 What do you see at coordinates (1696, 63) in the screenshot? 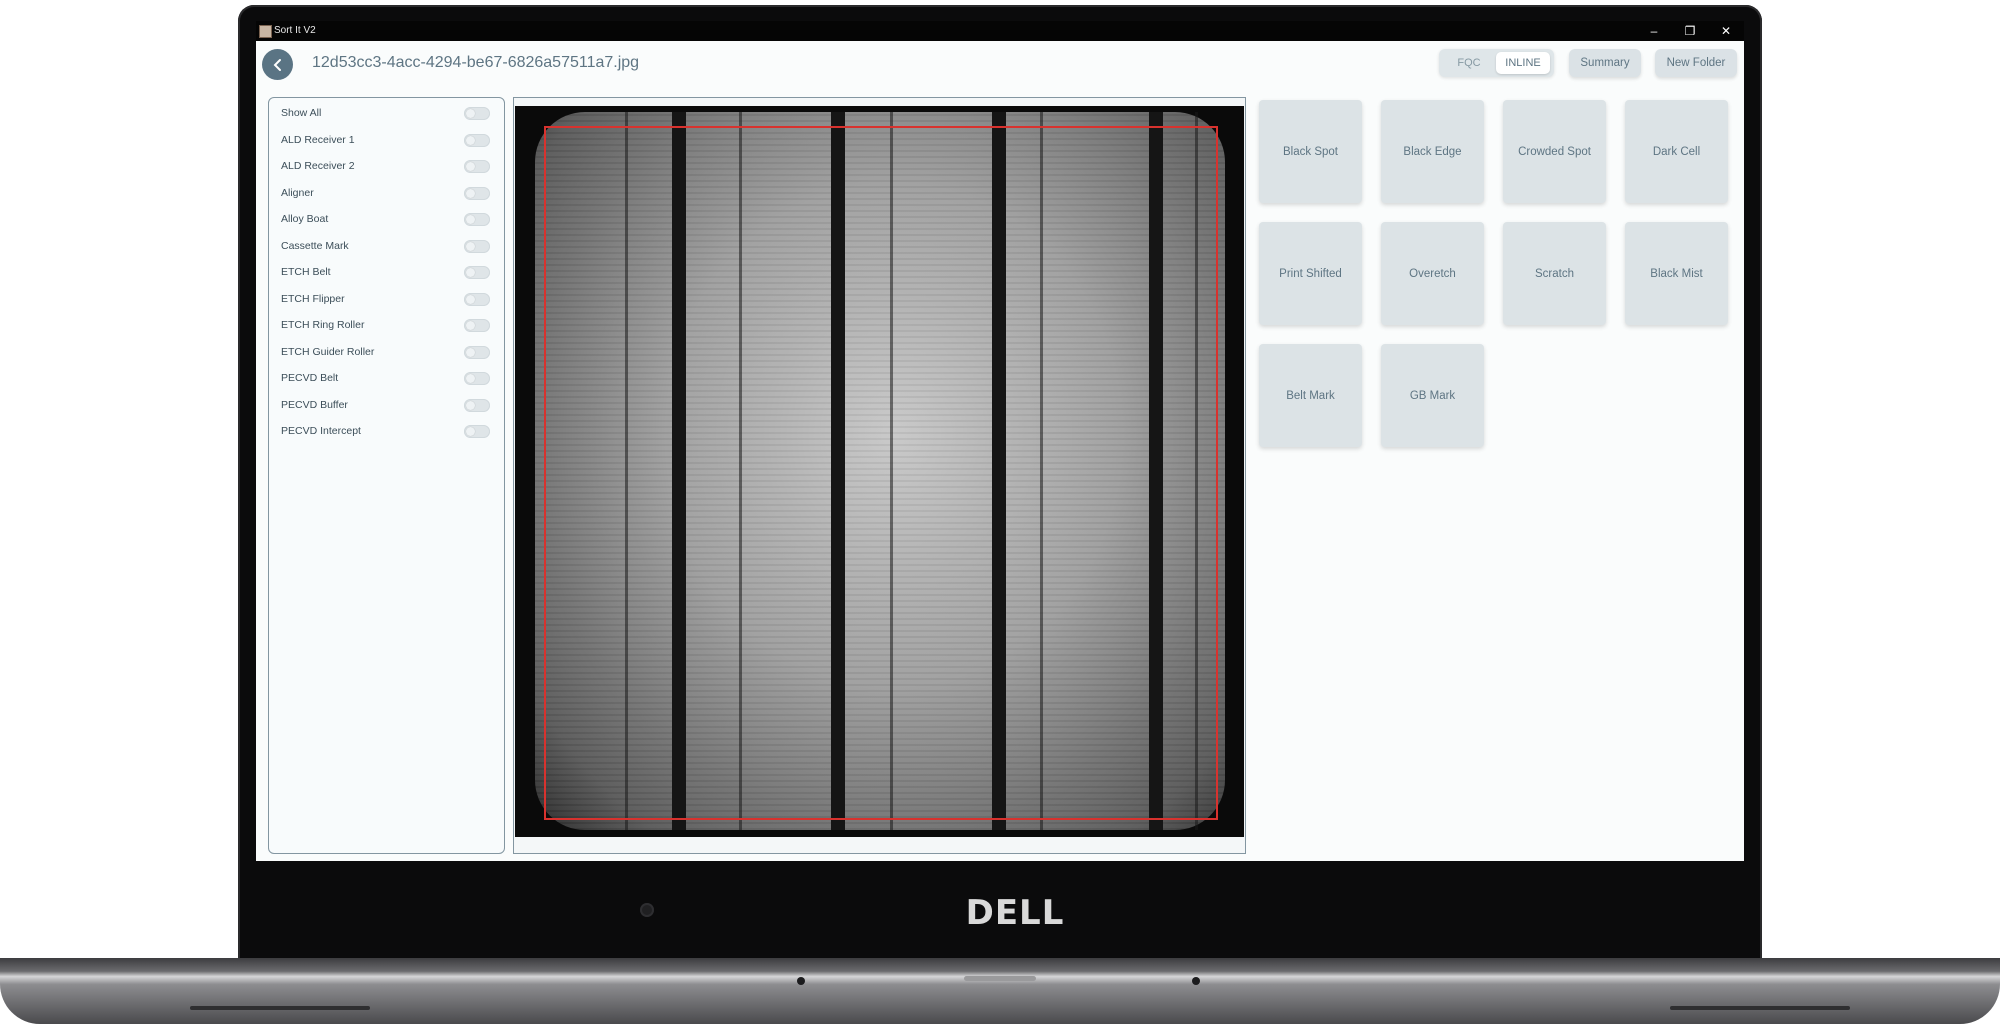
I see `new-folder-button: New Folder` at bounding box center [1696, 63].